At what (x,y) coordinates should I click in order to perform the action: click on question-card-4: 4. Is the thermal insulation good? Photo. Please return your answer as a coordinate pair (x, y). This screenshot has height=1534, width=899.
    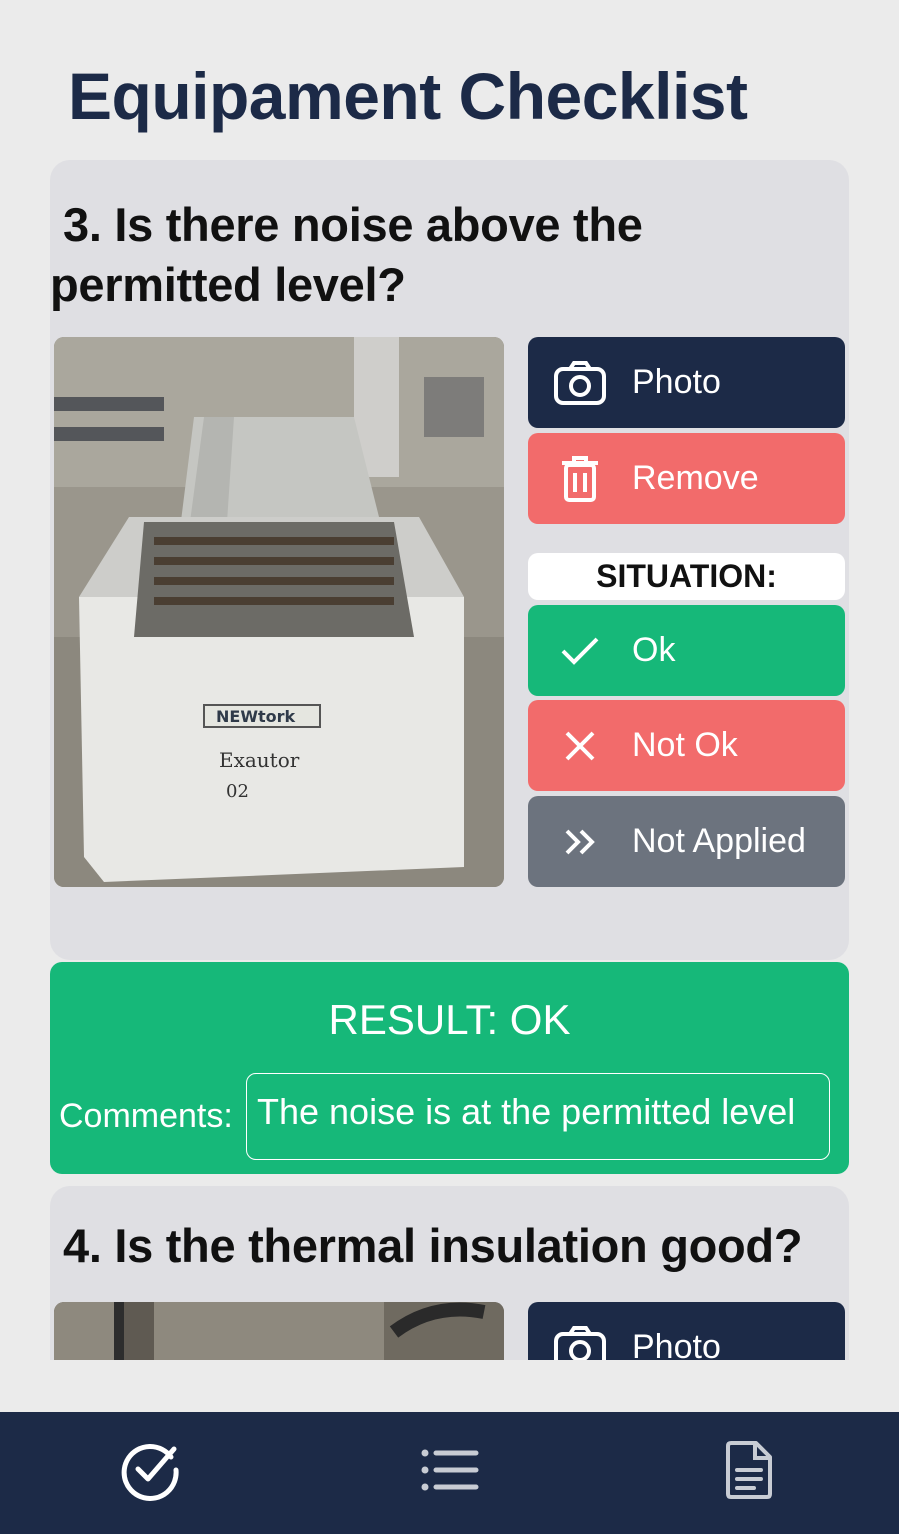
    Looking at the image, I should click on (449, 1273).